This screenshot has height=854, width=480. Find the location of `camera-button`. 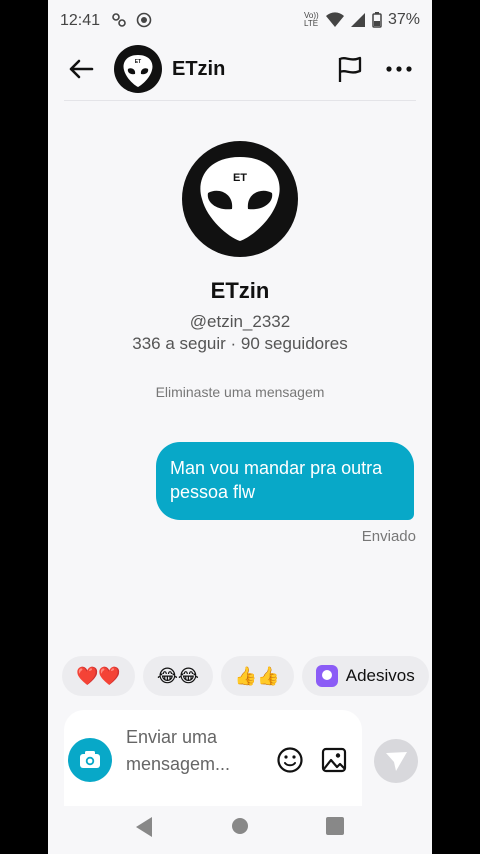

camera-button is located at coordinates (90, 760).